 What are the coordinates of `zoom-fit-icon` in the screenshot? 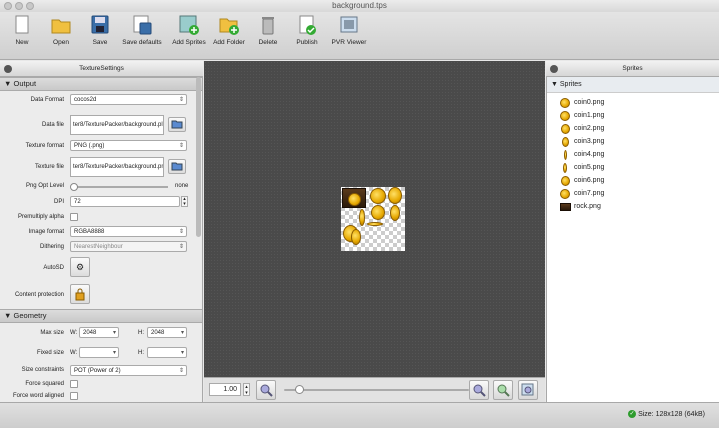 It's located at (503, 390).